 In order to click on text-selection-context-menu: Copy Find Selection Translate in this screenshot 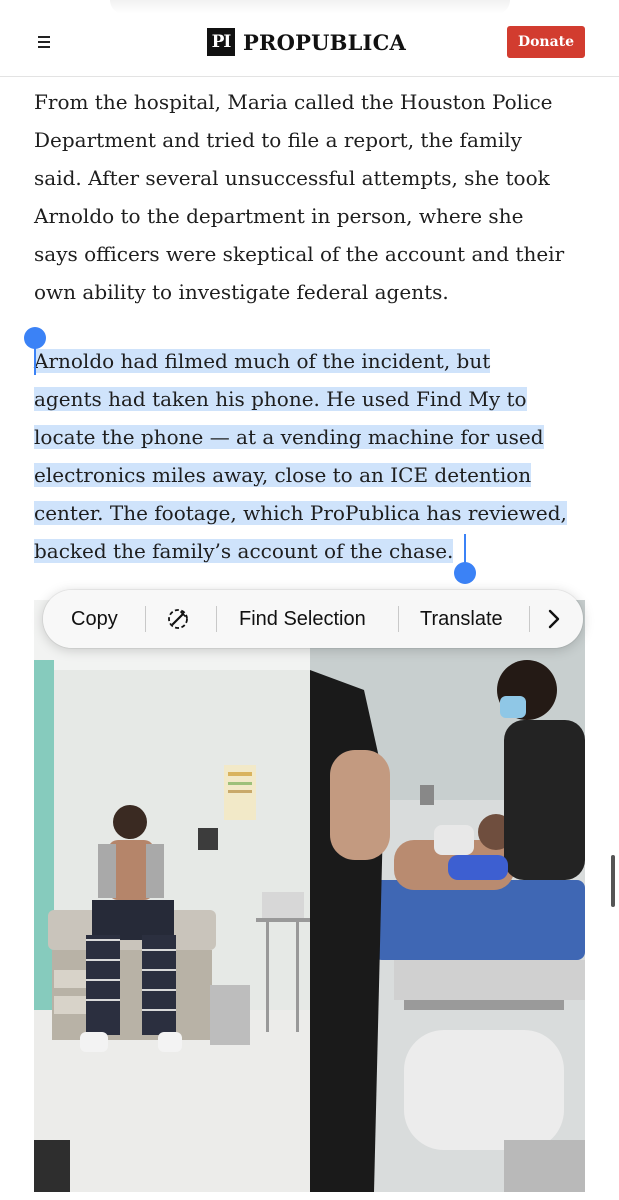, I will do `click(313, 619)`.